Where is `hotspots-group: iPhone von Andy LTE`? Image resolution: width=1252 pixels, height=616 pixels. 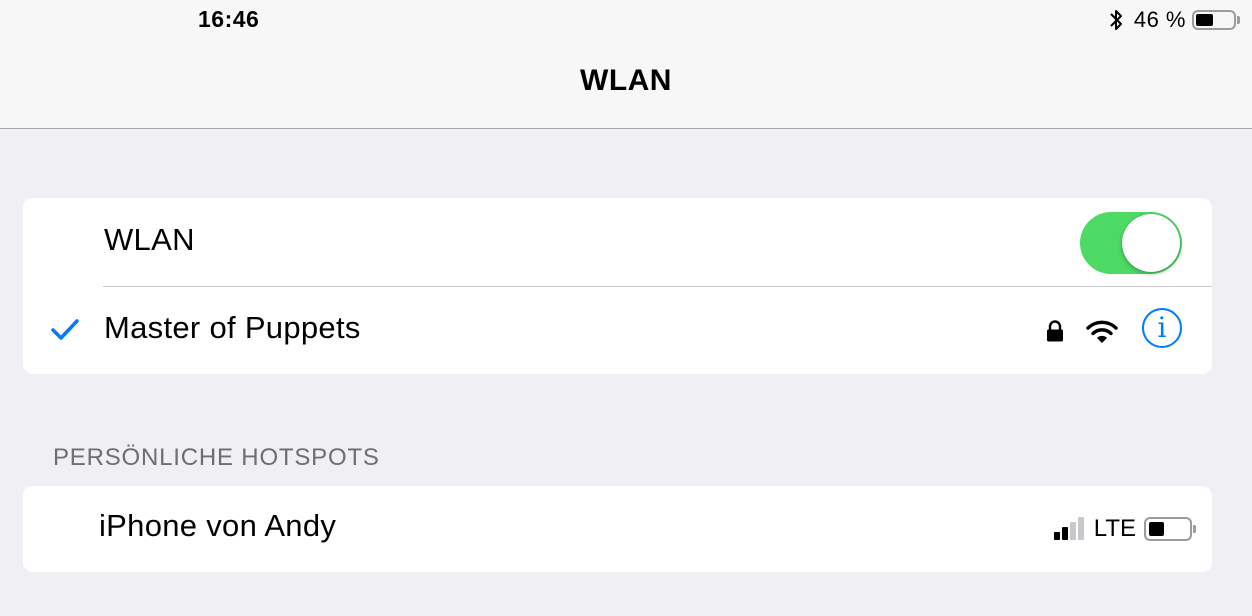 hotspots-group: iPhone von Andy LTE is located at coordinates (617, 529).